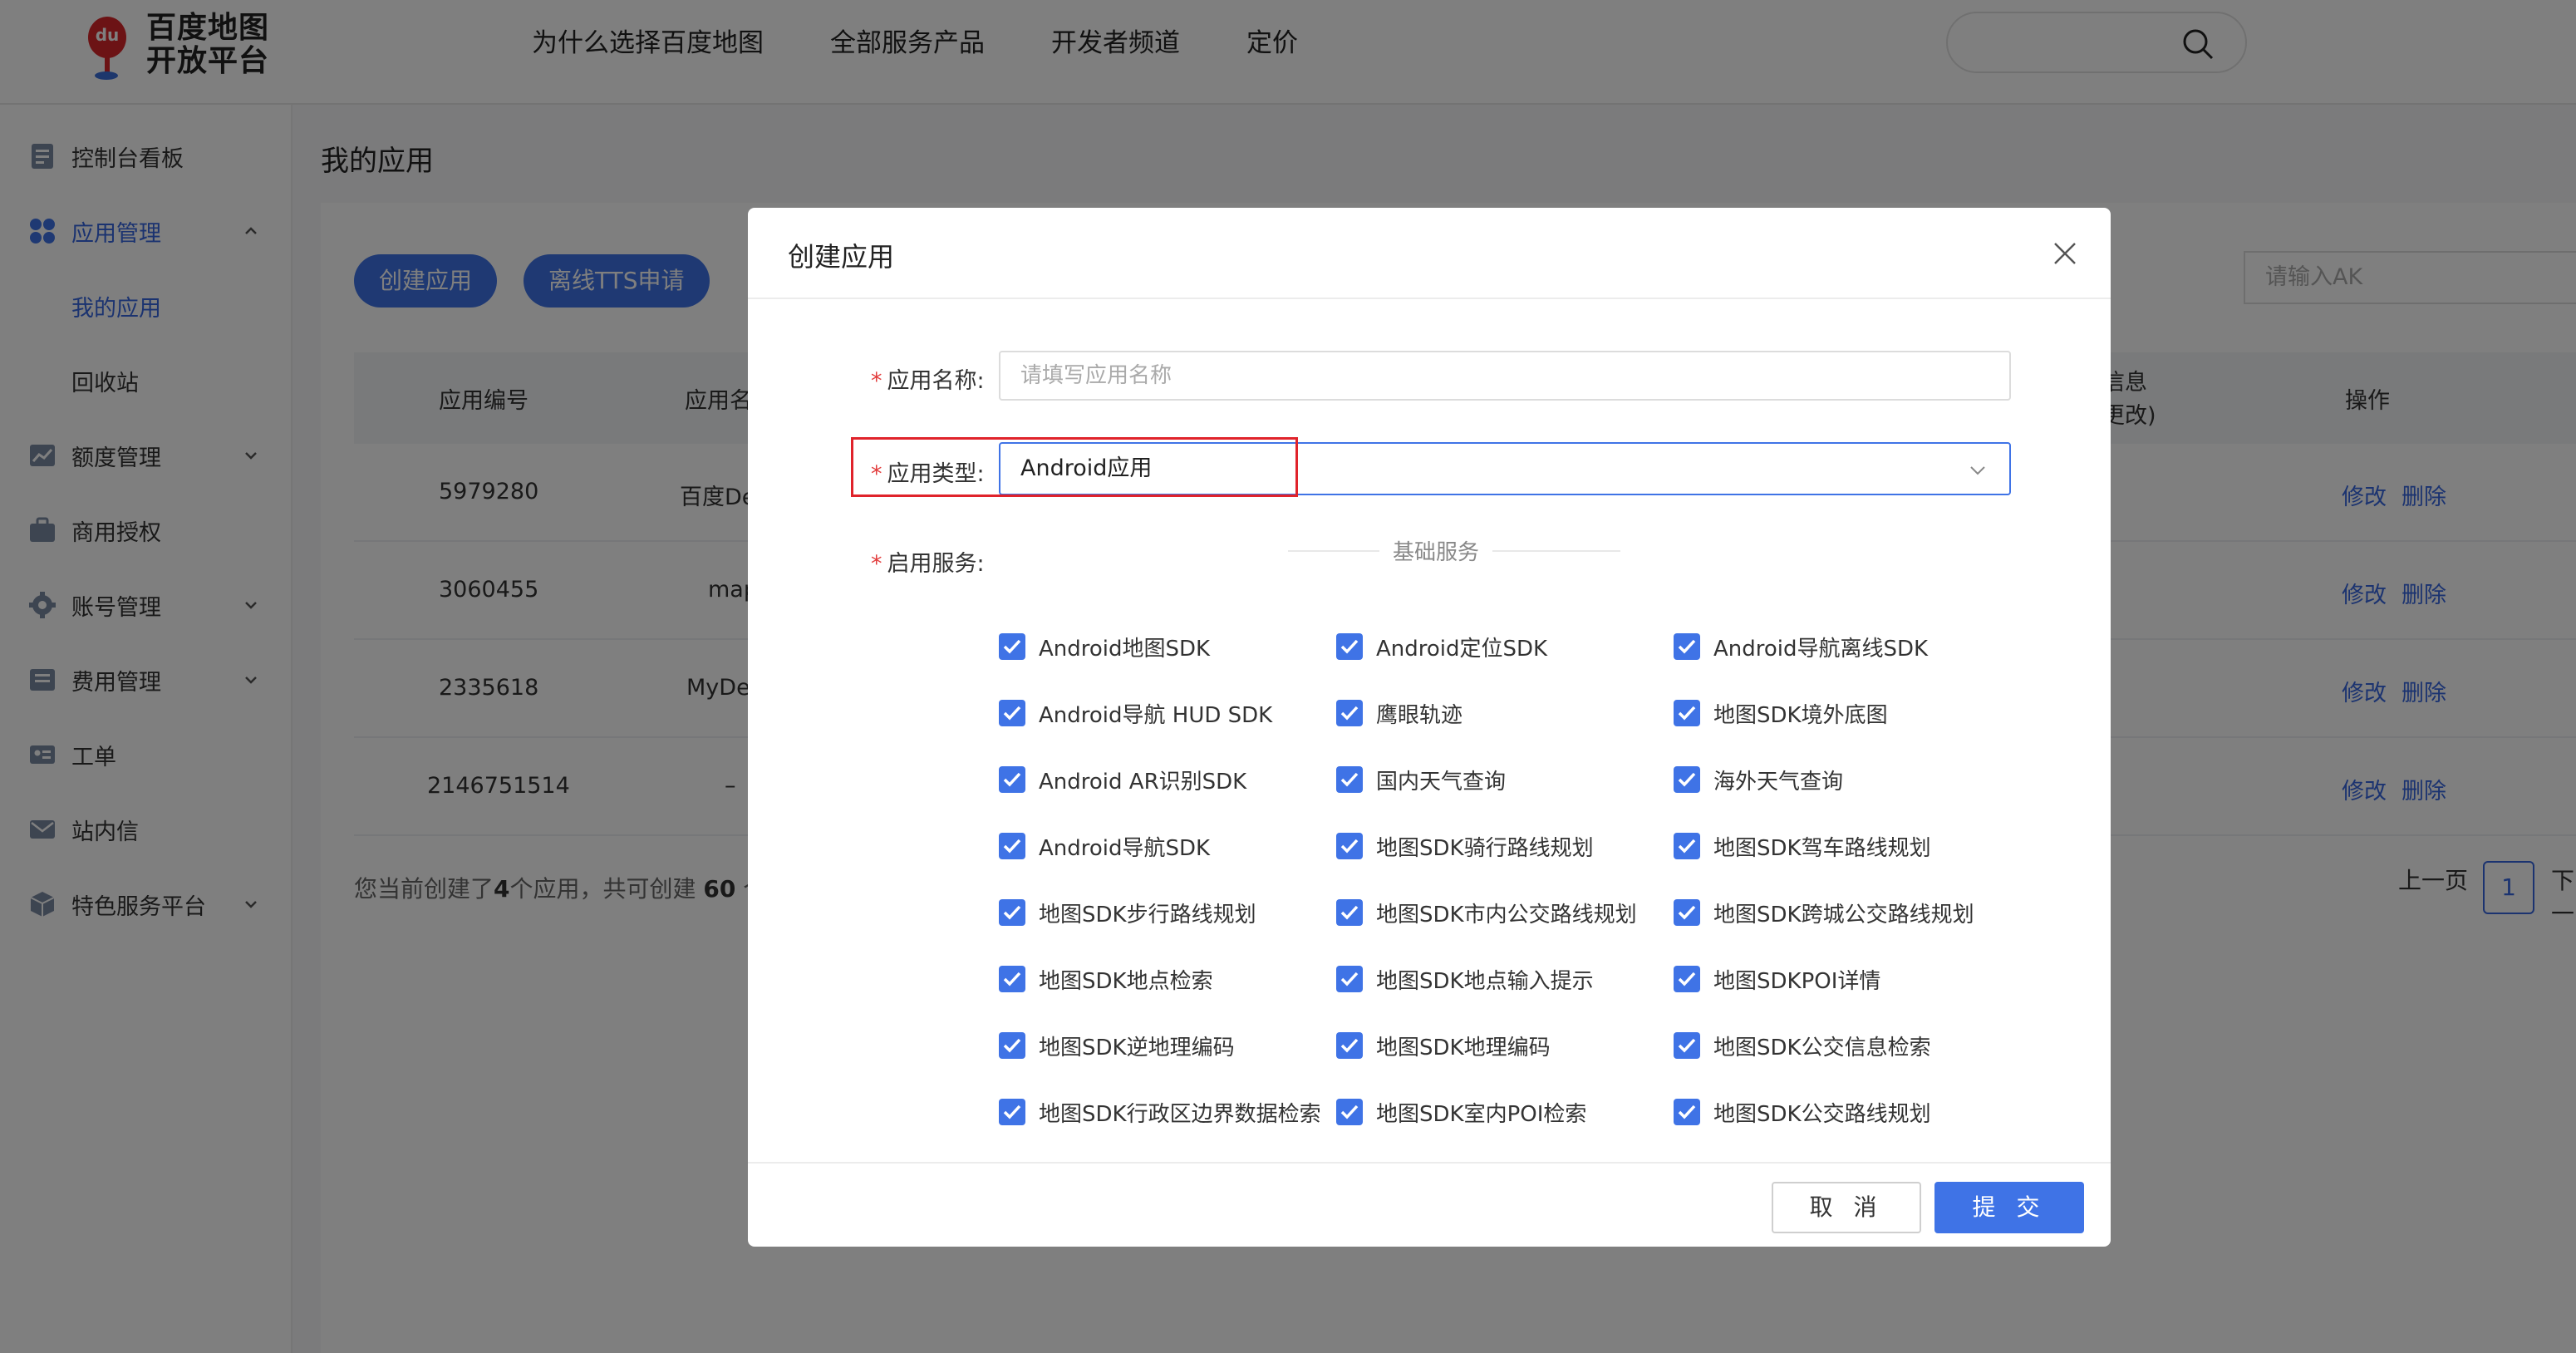 This screenshot has height=1353, width=2576. I want to click on service-label: 国内天气查询, so click(1441, 782).